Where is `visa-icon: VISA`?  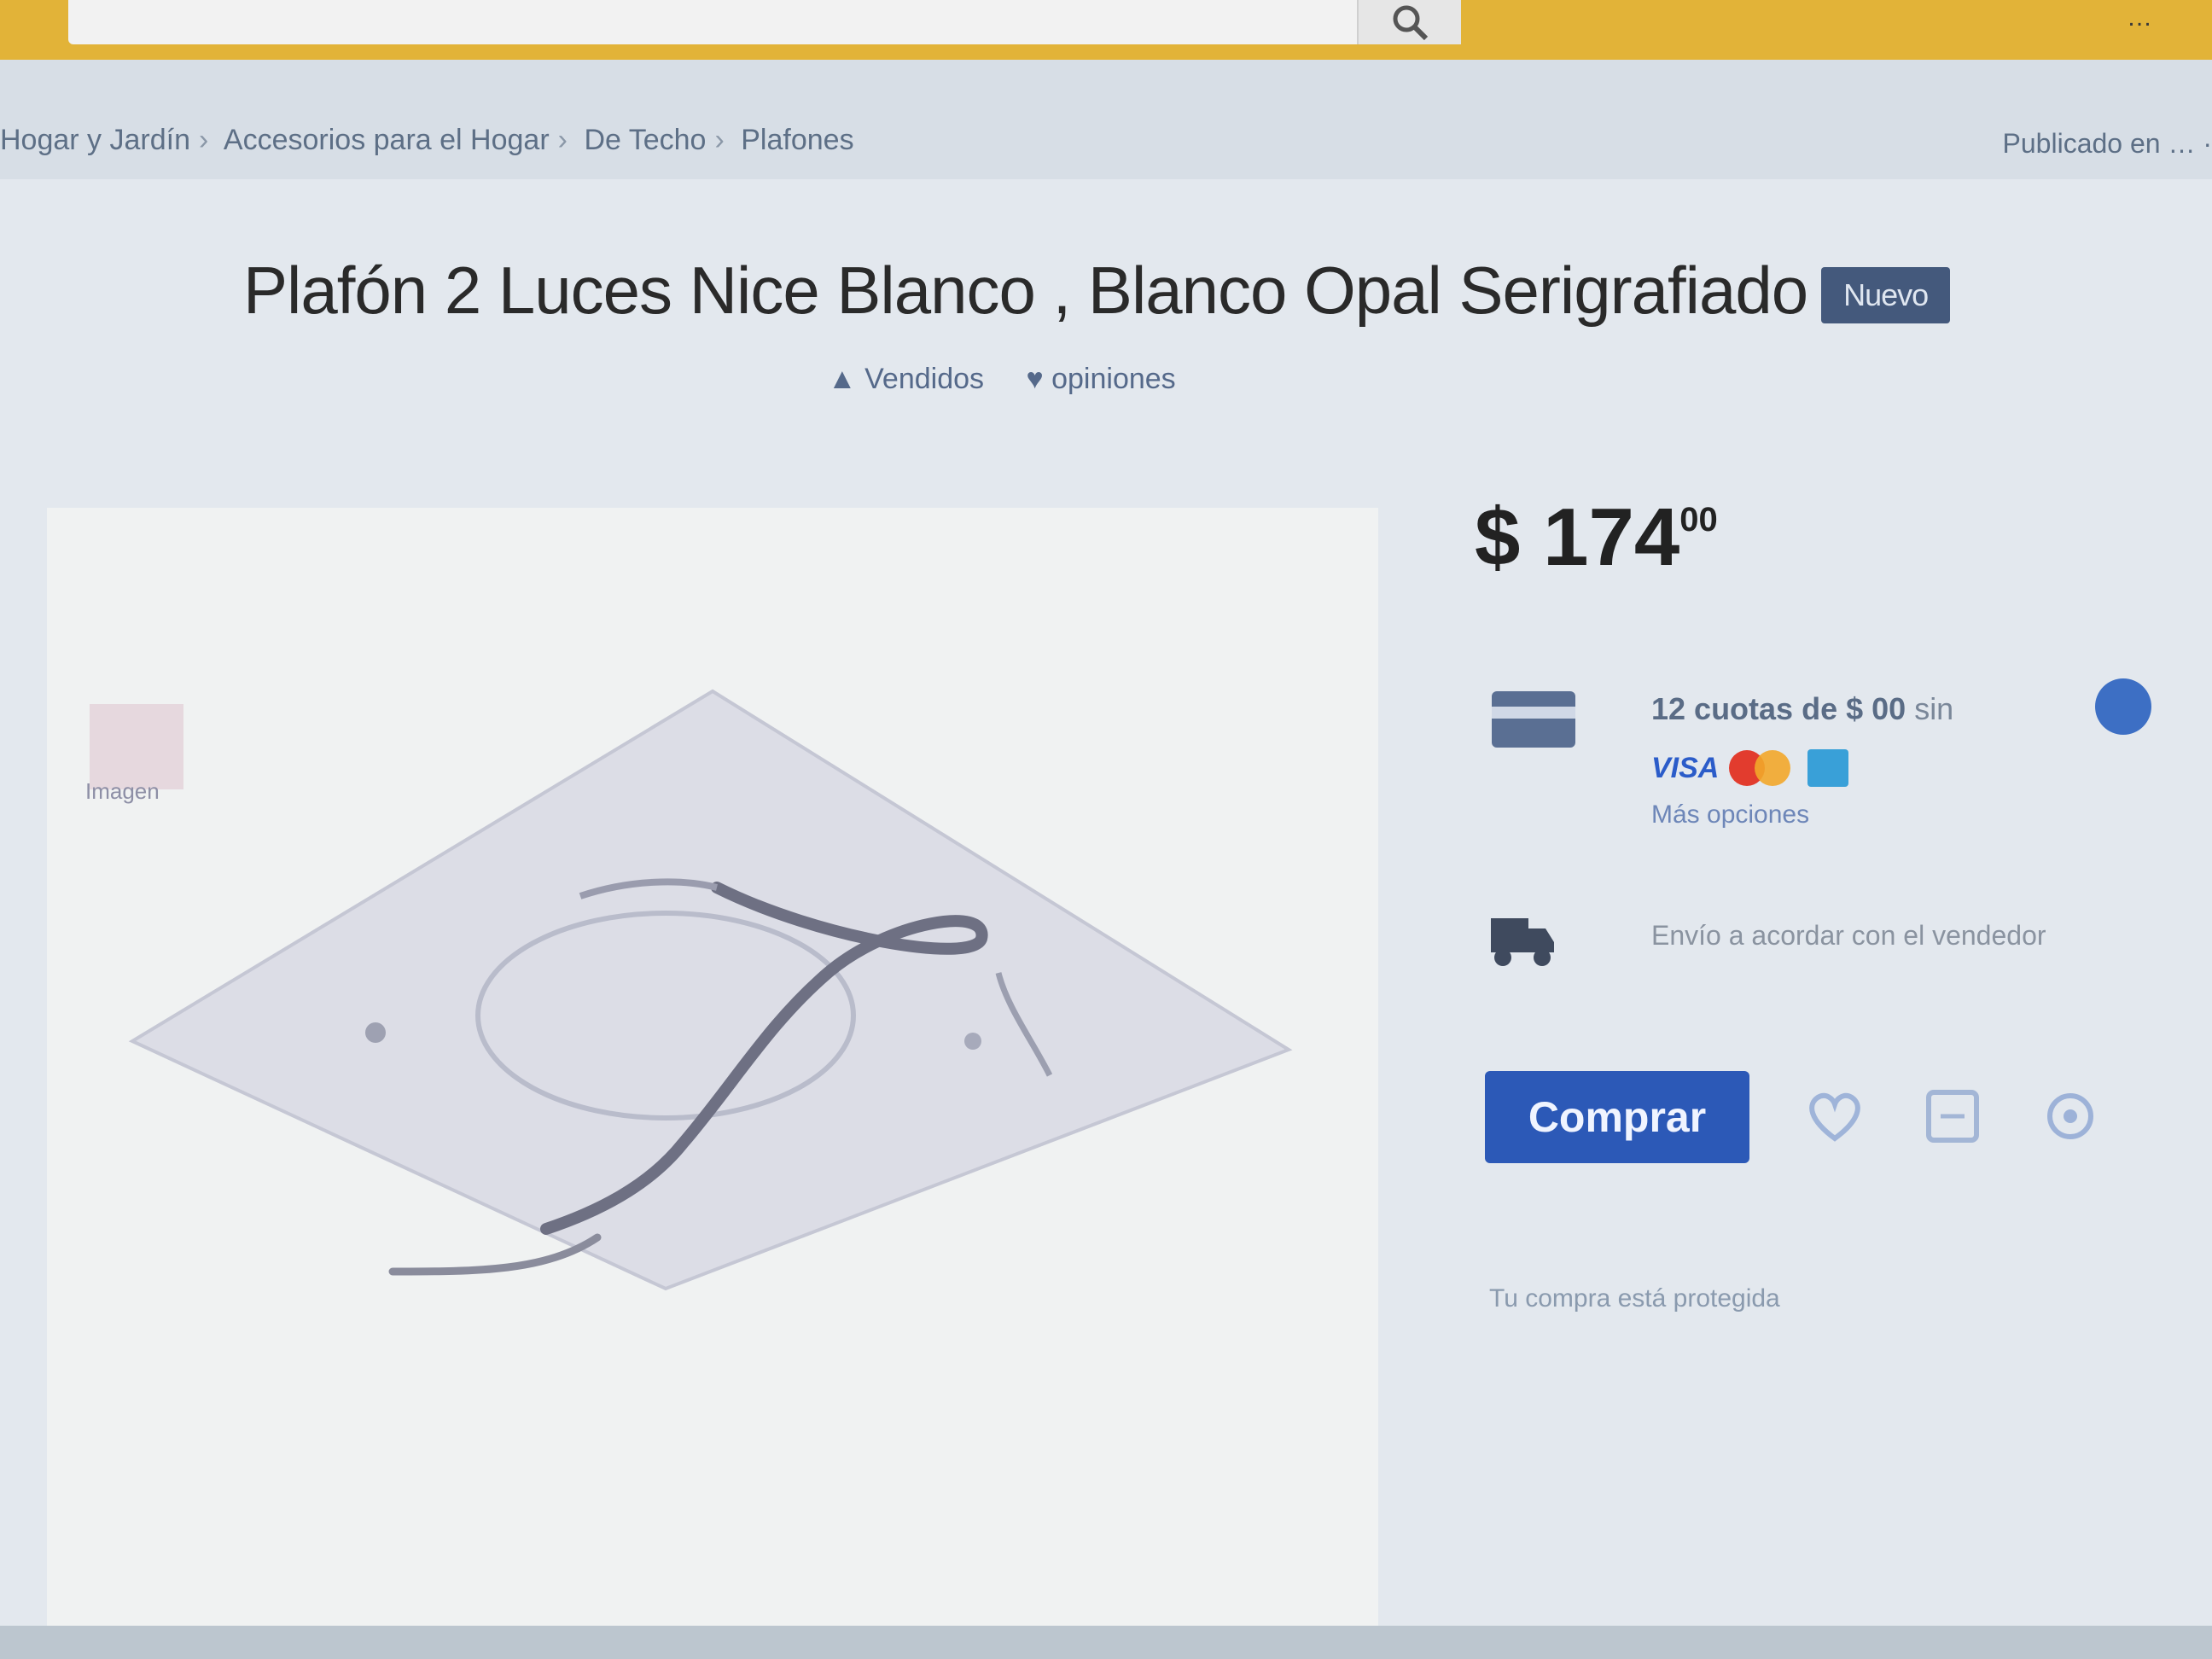
visa-icon: VISA is located at coordinates (1685, 767).